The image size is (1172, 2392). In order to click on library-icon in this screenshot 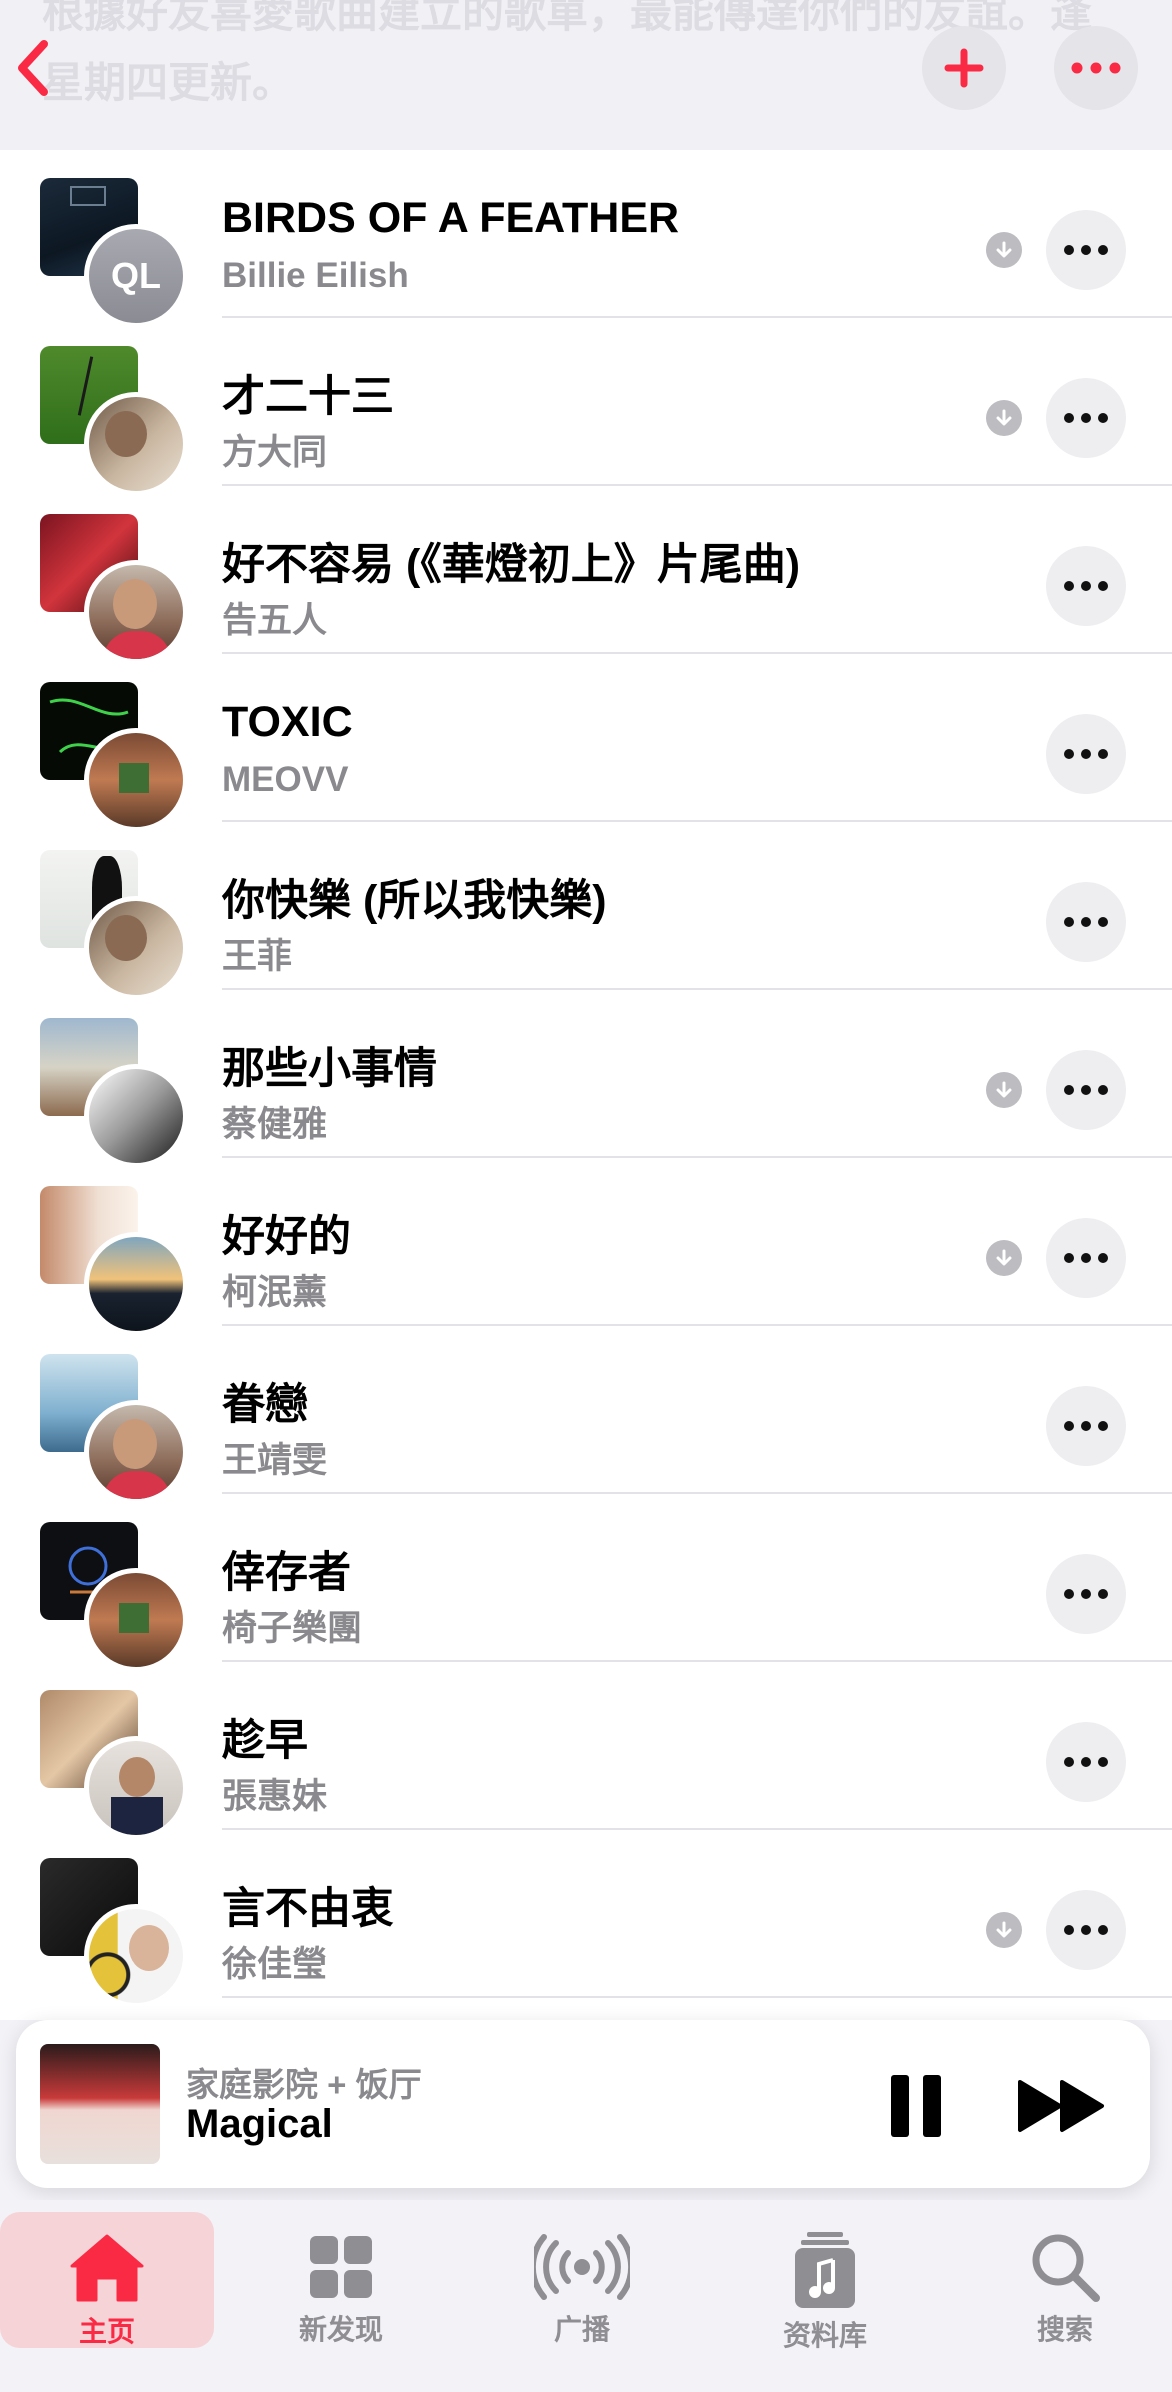, I will do `click(825, 2270)`.